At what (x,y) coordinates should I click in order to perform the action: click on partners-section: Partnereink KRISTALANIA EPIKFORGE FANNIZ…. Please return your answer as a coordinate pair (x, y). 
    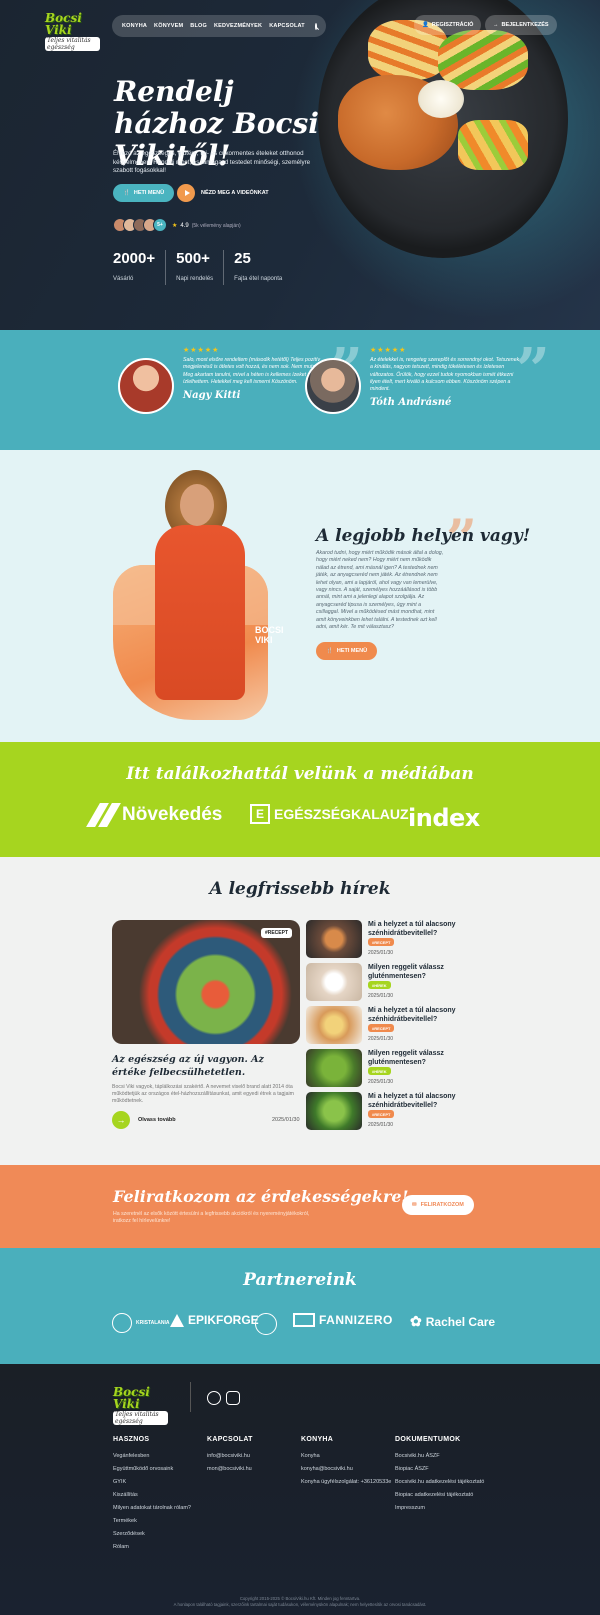
    Looking at the image, I should click on (300, 1306).